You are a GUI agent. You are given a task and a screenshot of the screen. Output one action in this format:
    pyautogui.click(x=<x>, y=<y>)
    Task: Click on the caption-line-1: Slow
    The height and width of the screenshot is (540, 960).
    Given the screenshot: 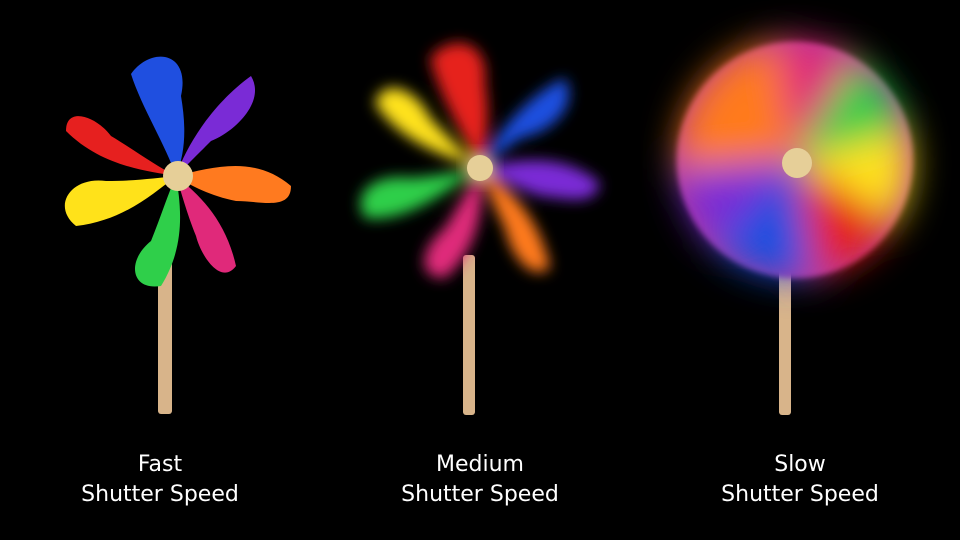 What is the action you would take?
    pyautogui.click(x=800, y=464)
    